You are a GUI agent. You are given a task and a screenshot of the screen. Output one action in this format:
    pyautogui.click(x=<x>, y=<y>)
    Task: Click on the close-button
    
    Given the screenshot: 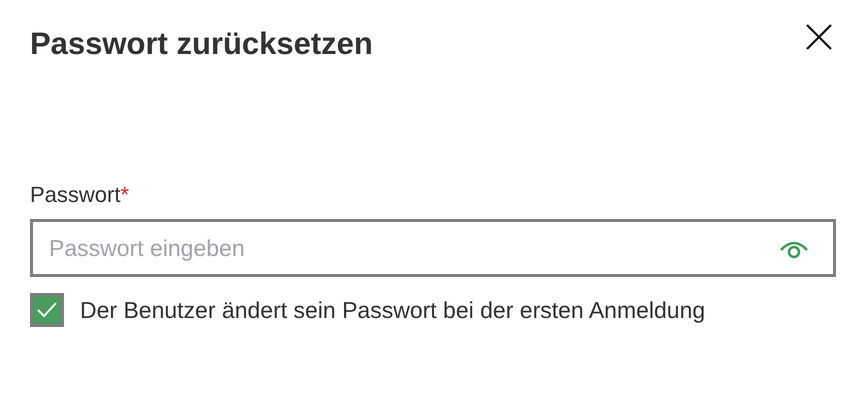 What is the action you would take?
    pyautogui.click(x=819, y=37)
    